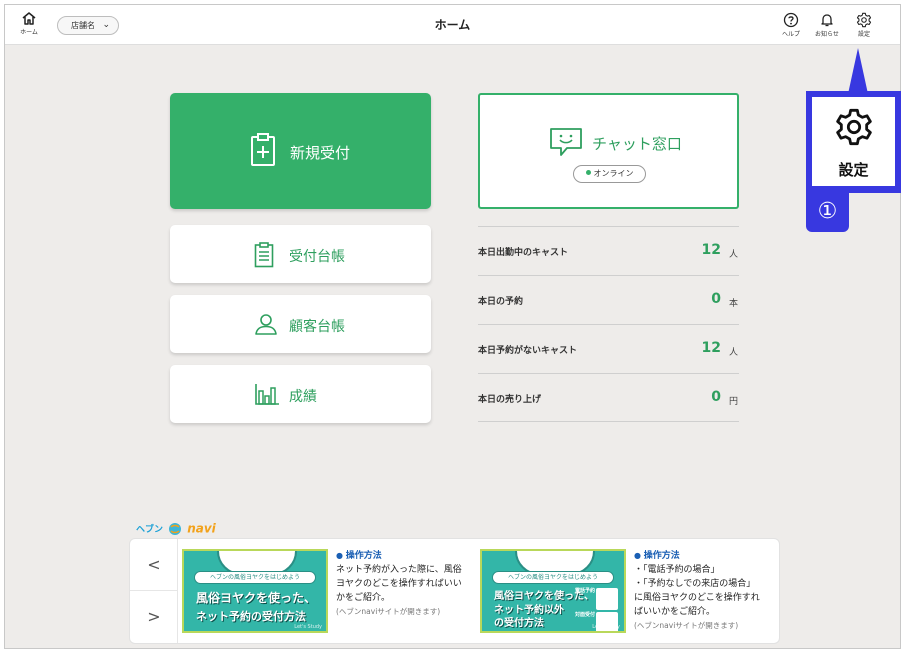 This screenshot has height=652, width=905. I want to click on bell-icon, so click(827, 20).